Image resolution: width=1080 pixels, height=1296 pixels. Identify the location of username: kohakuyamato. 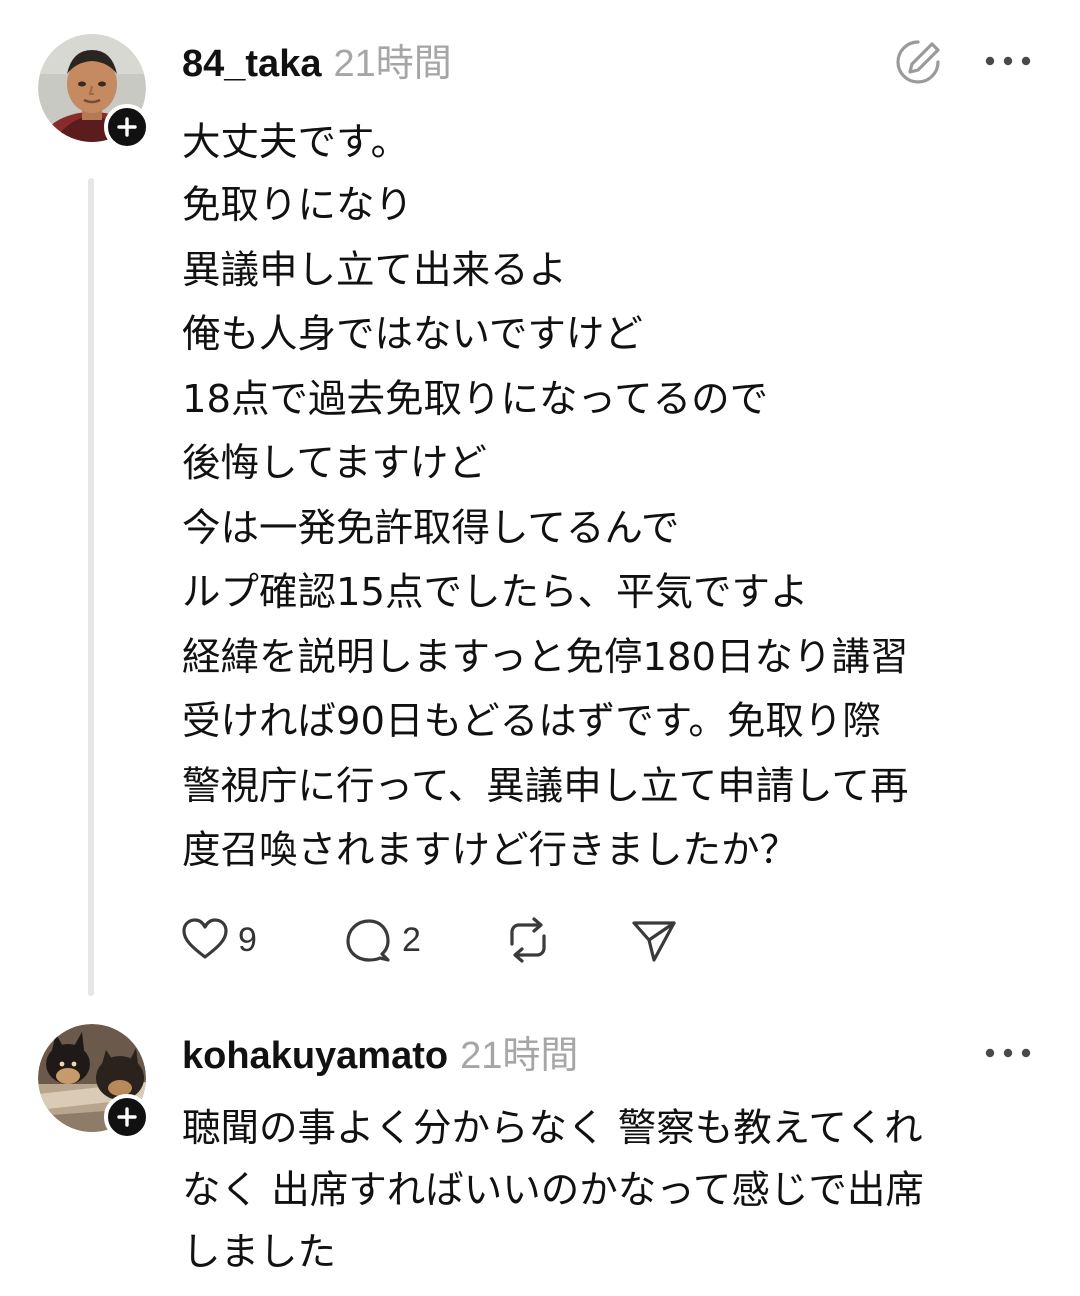
(315, 1056).